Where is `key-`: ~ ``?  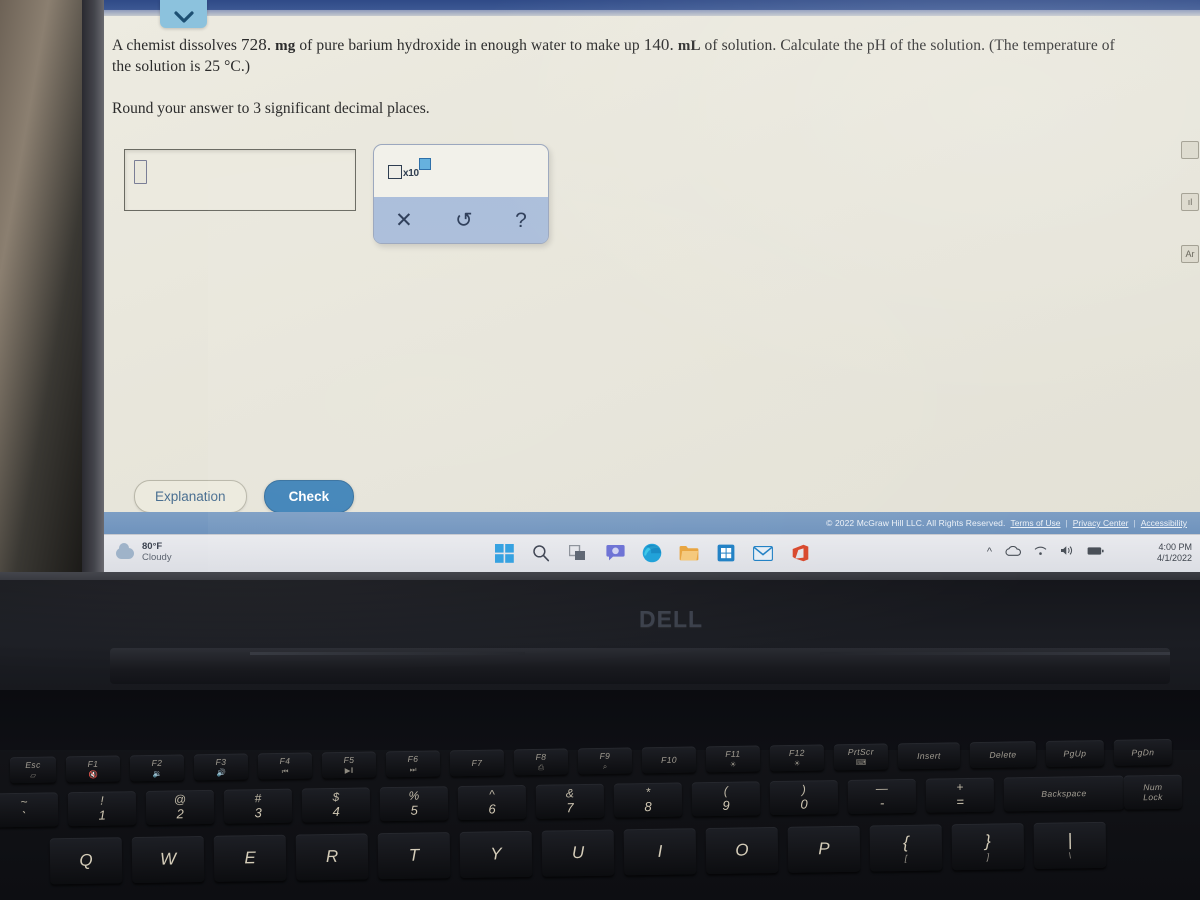 key-`: ~ ` is located at coordinates (29, 810).